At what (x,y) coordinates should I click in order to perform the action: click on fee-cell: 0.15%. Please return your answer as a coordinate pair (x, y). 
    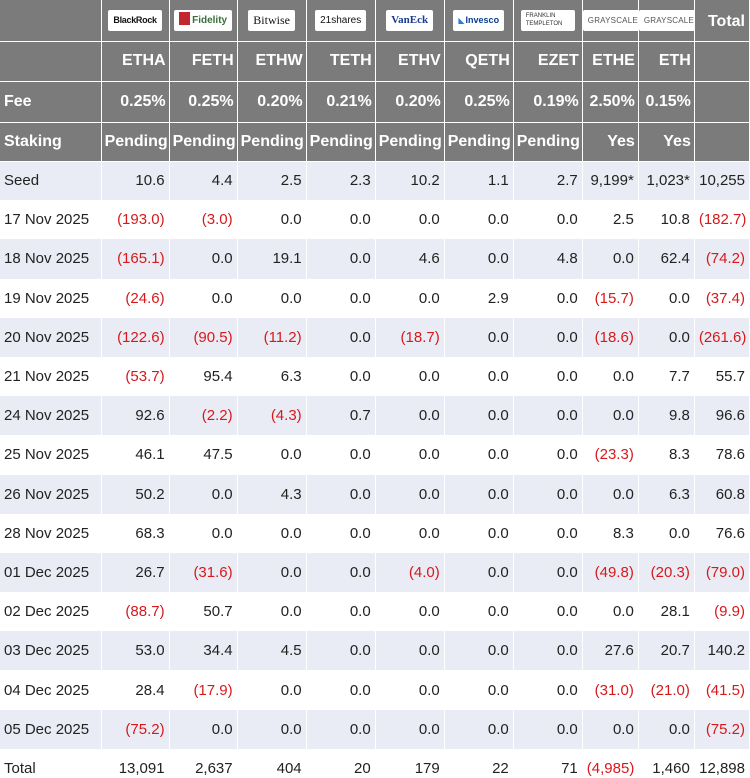
    Looking at the image, I should click on (666, 102).